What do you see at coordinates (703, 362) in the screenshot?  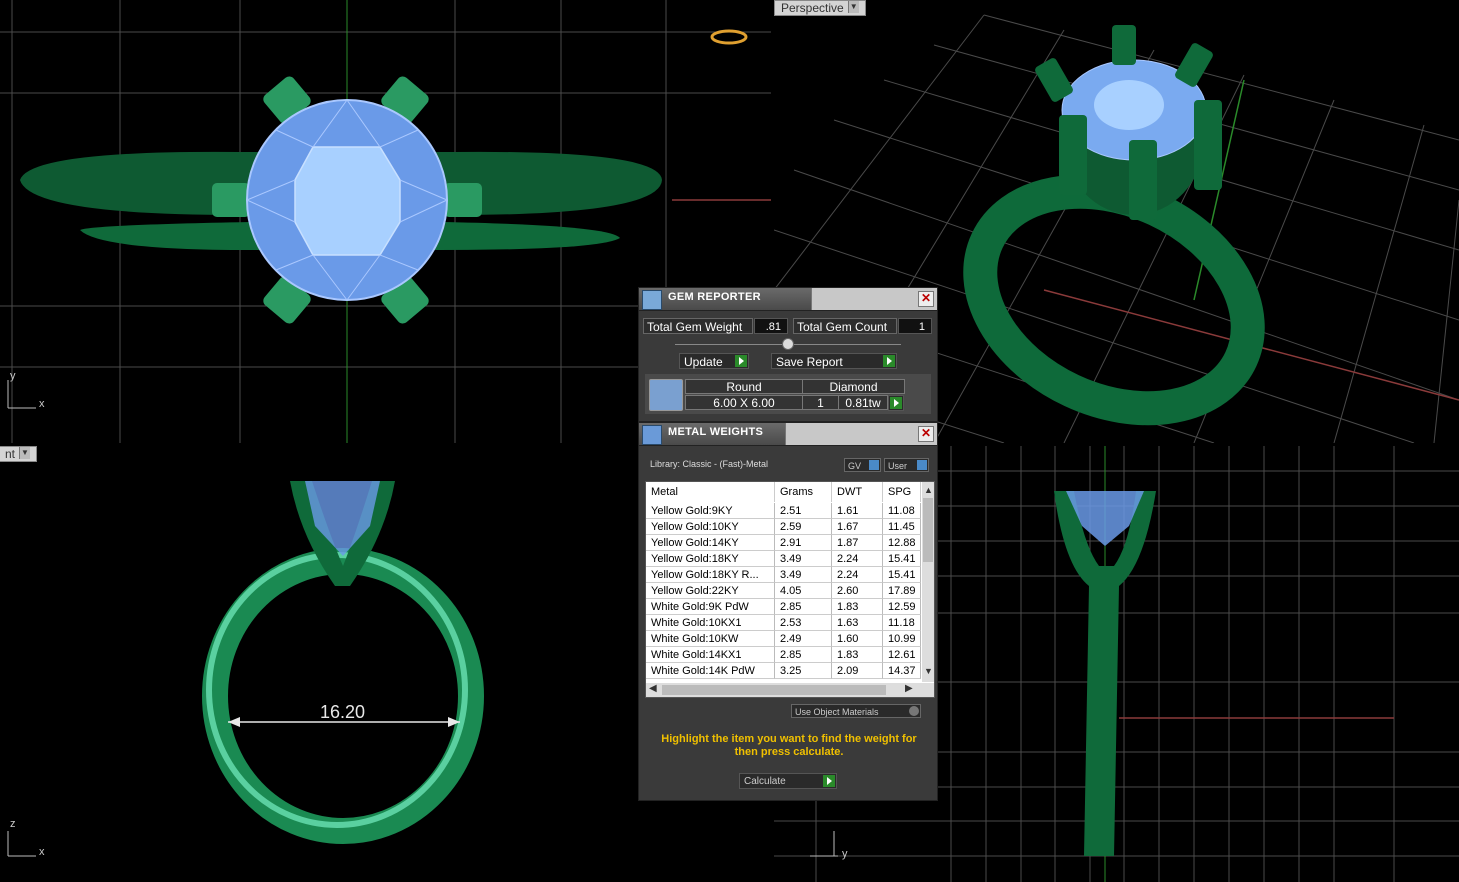 I see `update-label: Update` at bounding box center [703, 362].